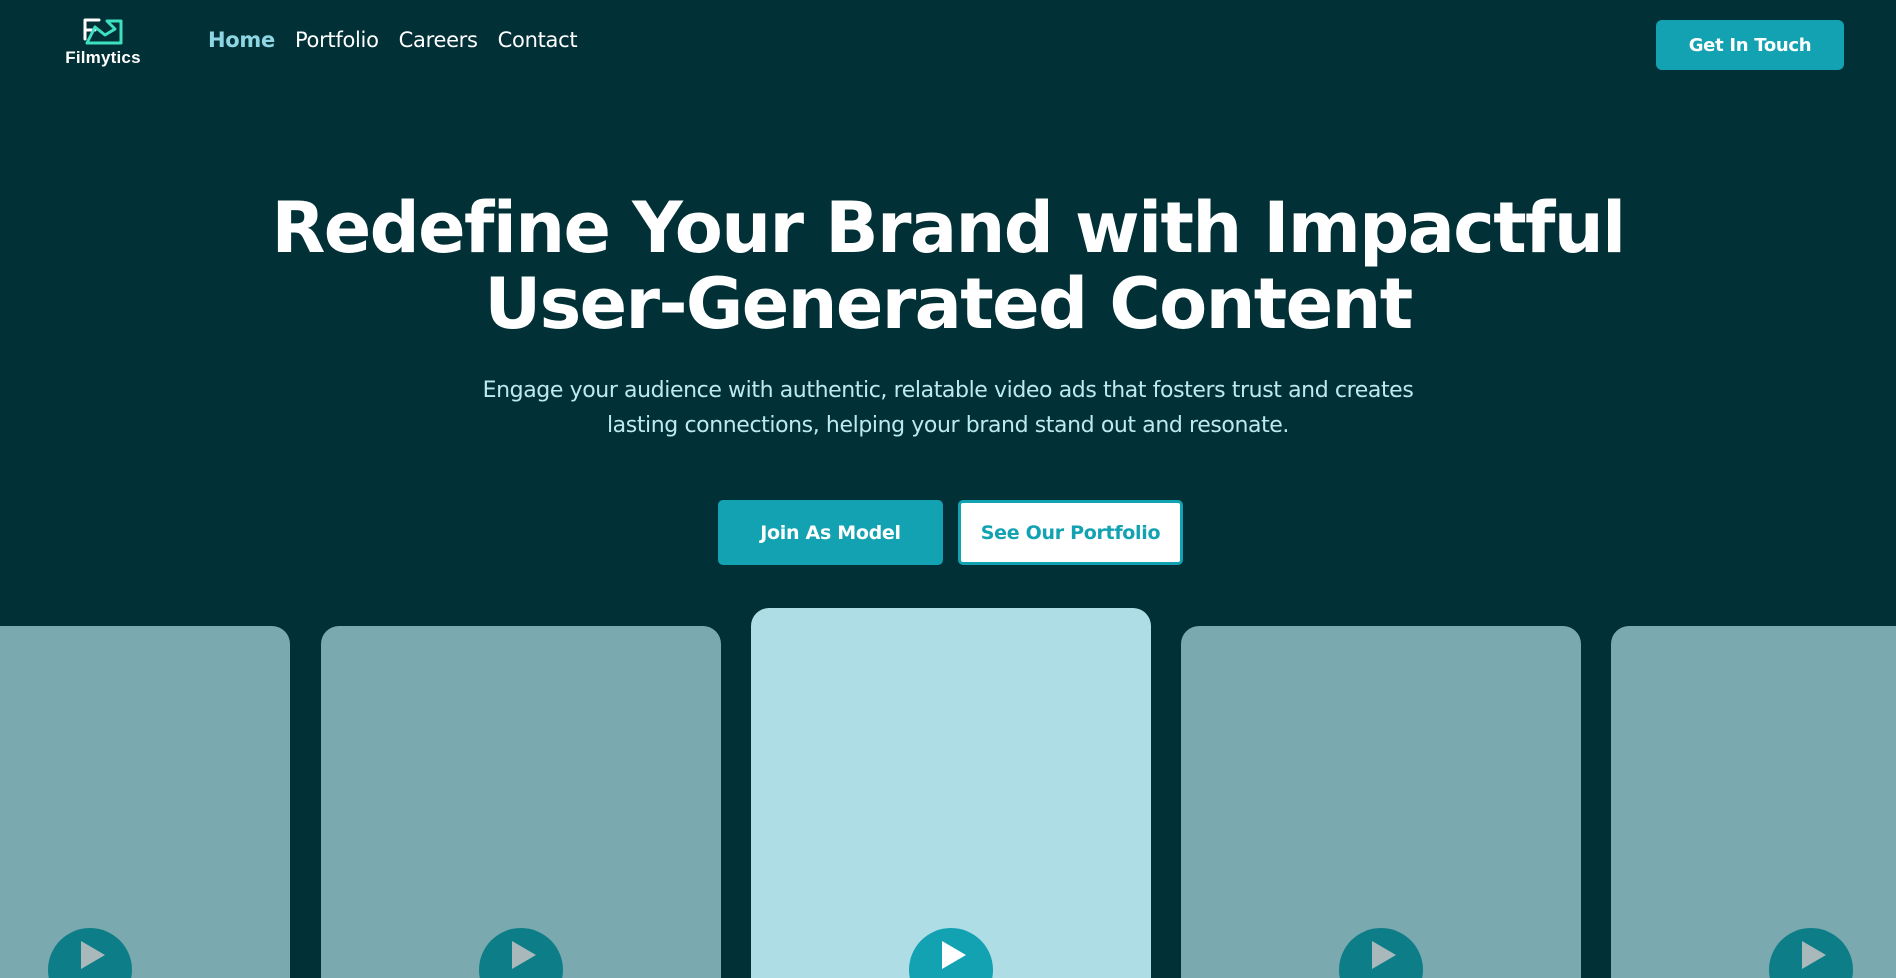  What do you see at coordinates (1750, 45) in the screenshot?
I see `get-in-touch-button: Get In Touch` at bounding box center [1750, 45].